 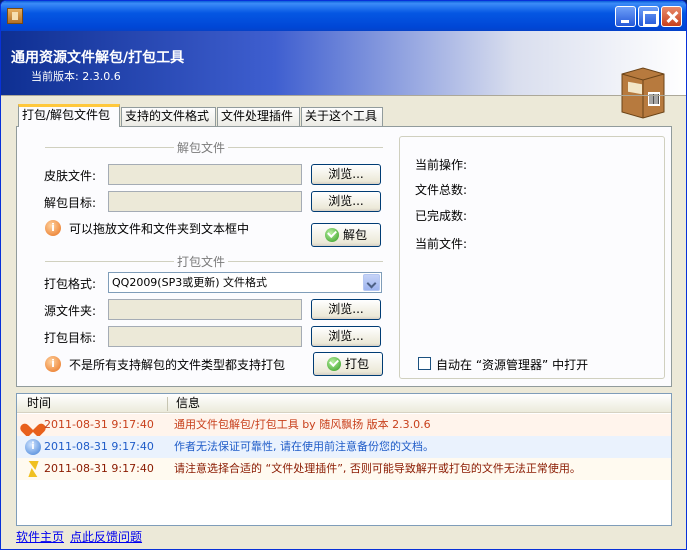 I want to click on pack-hint-info-icon: i, so click(x=53, y=364).